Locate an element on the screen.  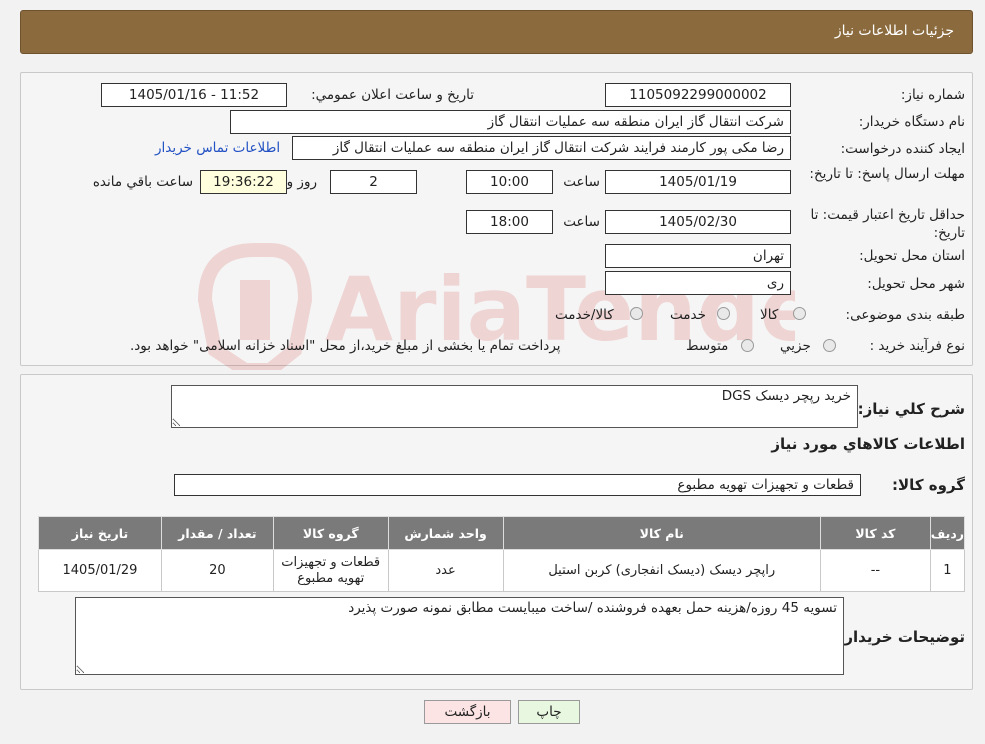
page-title: جزئیات اطلاعات نیاز is located at coordinates (894, 31).